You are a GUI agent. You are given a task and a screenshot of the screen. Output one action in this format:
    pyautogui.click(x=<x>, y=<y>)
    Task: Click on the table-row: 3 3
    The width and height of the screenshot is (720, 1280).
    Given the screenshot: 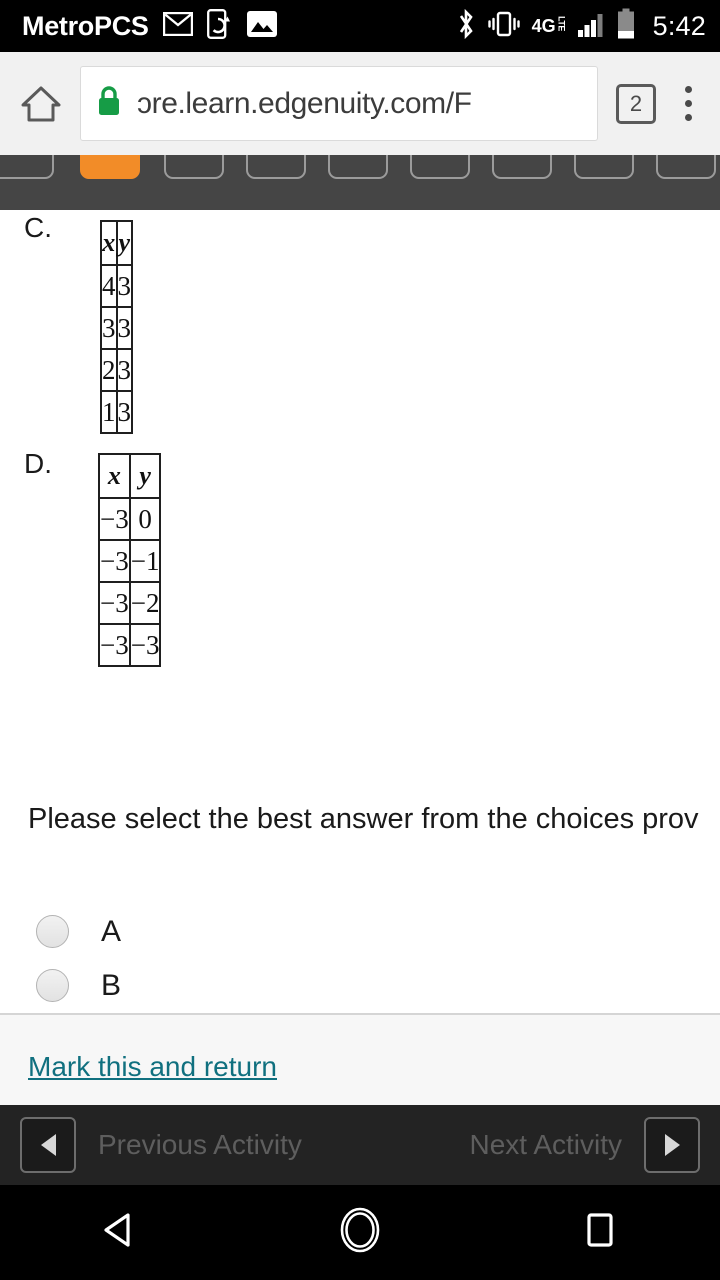 What is the action you would take?
    pyautogui.click(x=116, y=328)
    